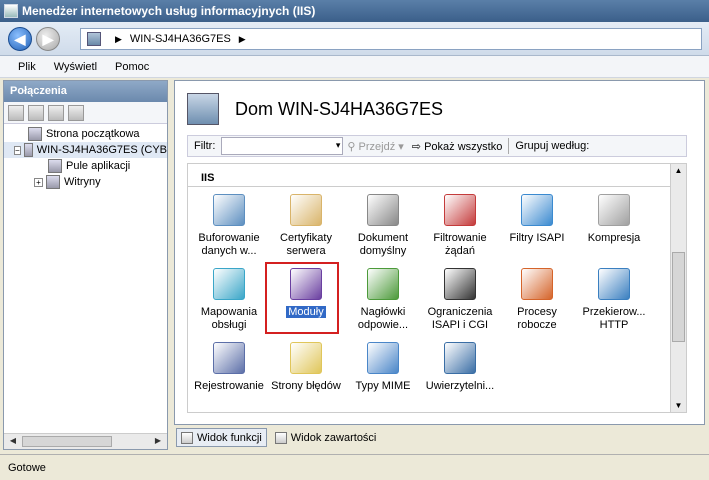 The image size is (709, 480). Describe the element at coordinates (85, 91) in the screenshot. I see `connections-header: Połączenia` at that location.